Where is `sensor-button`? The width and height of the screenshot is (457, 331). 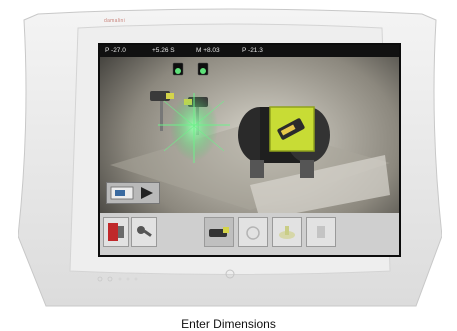
sensor-button is located at coordinates (219, 232).